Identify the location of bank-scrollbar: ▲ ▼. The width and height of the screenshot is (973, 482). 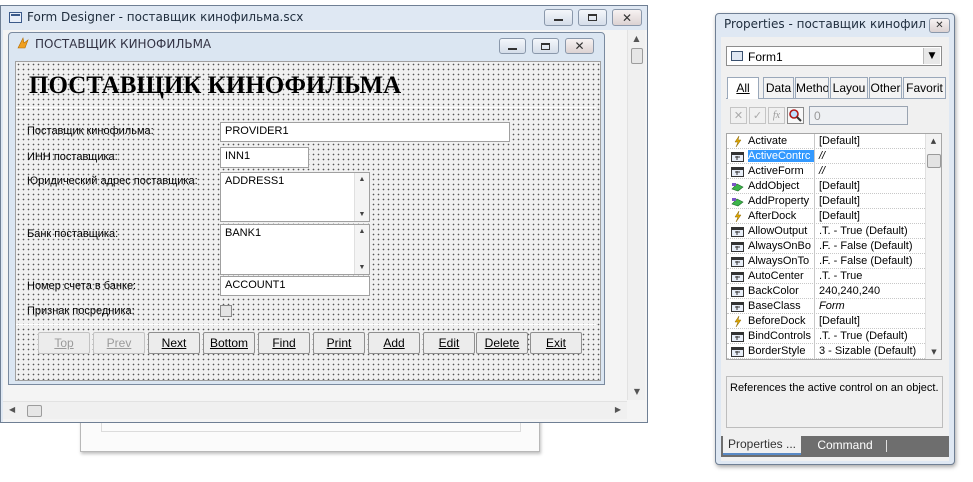
(361, 249).